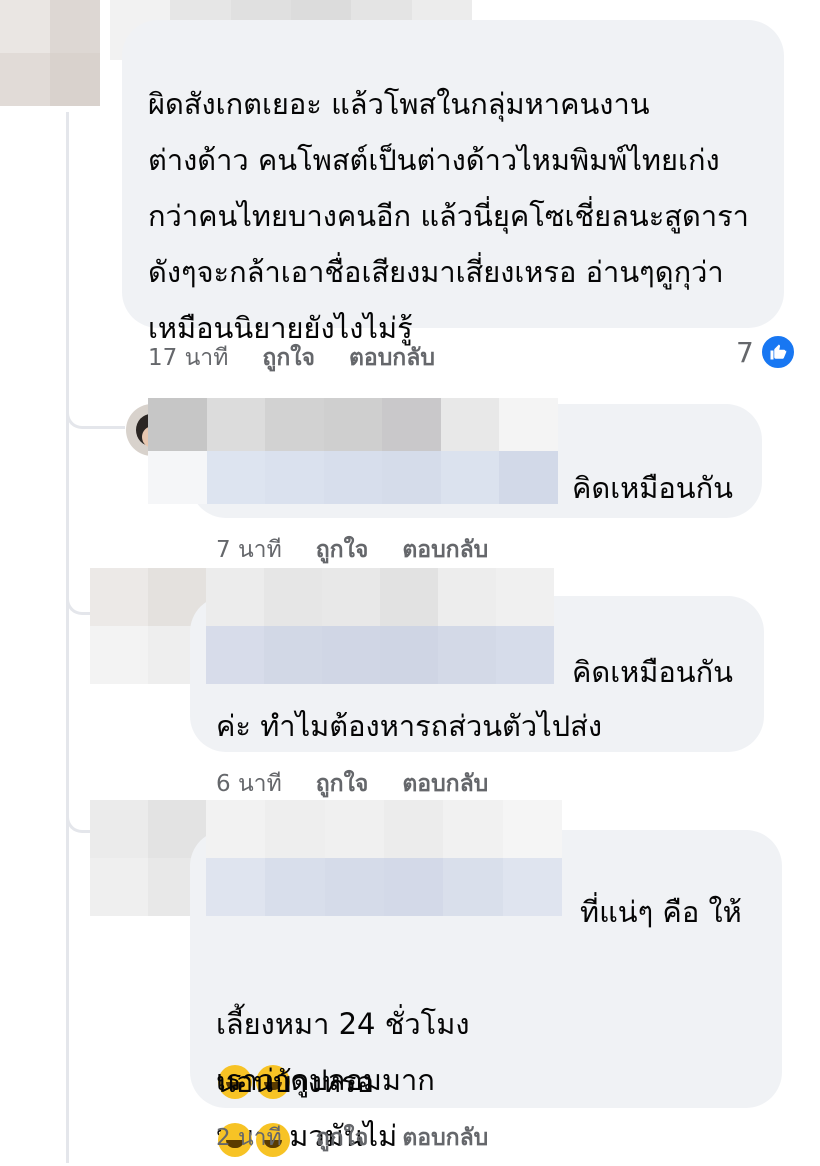 The image size is (820, 1166). I want to click on reaction-count: 7, so click(745, 352).